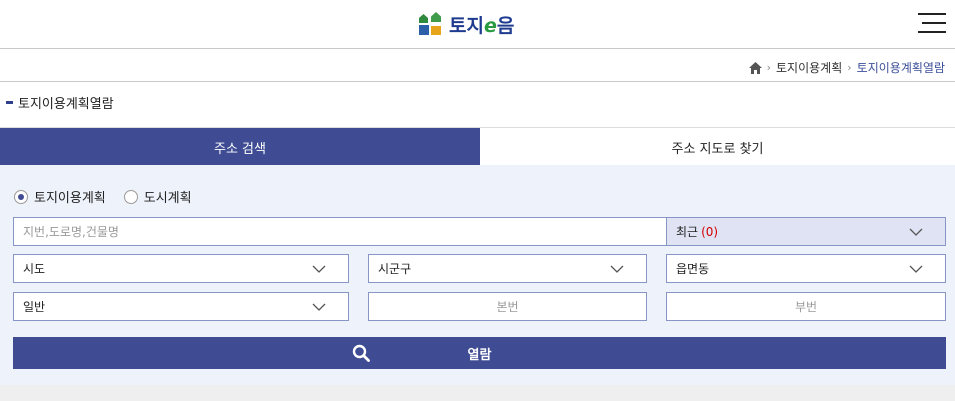 The height and width of the screenshot is (401, 955). I want to click on breadcrumb-current: 토지이용계획열람, so click(900, 68).